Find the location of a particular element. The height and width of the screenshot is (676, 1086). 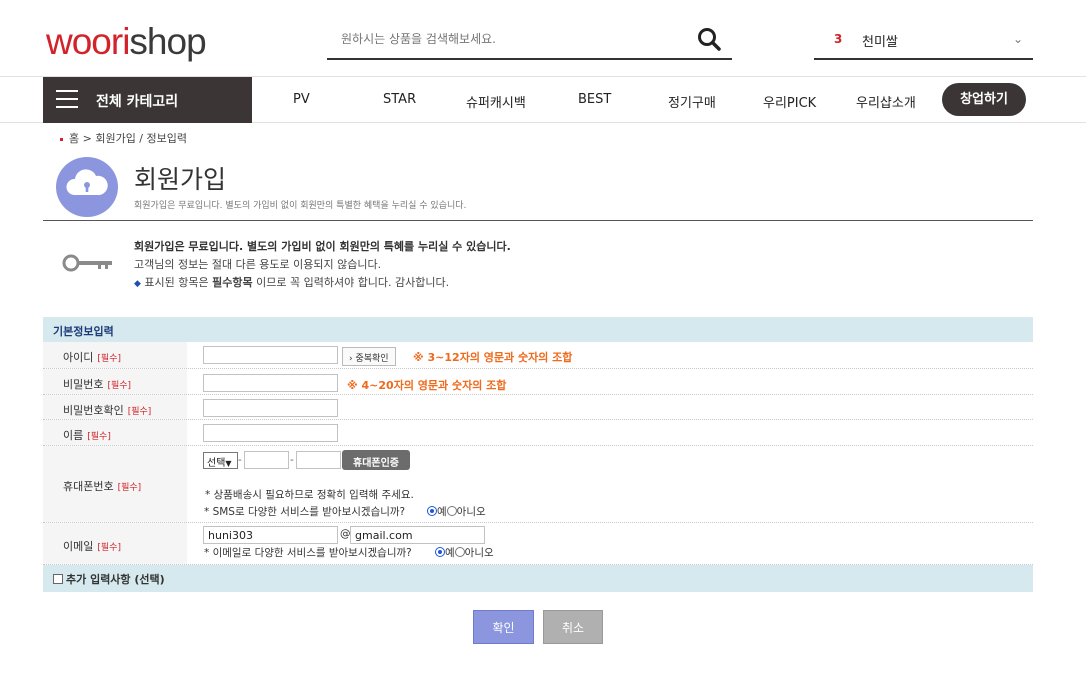

cloud-lock-icon is located at coordinates (87, 187).